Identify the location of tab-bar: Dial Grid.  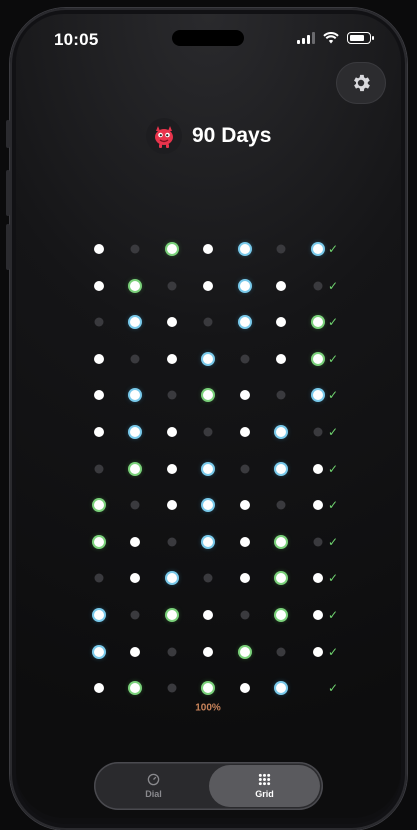
(208, 786).